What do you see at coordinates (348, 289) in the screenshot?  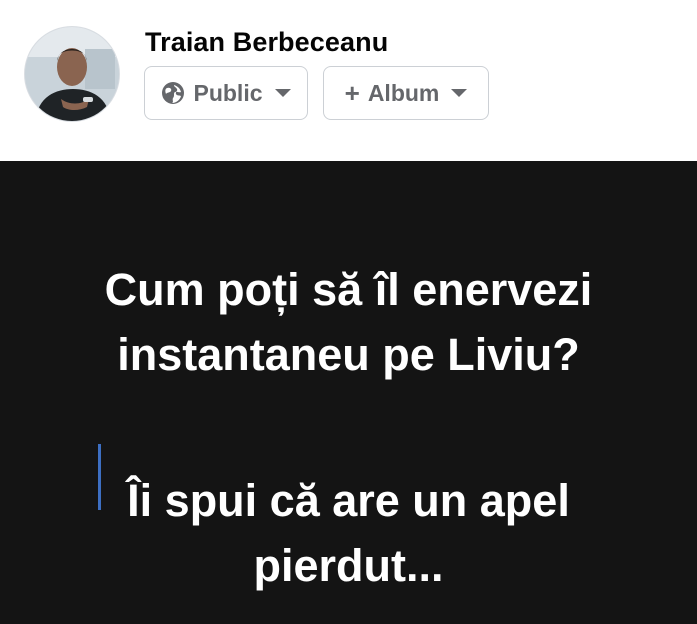 I see `question-line: Cum poți să îl enervezi` at bounding box center [348, 289].